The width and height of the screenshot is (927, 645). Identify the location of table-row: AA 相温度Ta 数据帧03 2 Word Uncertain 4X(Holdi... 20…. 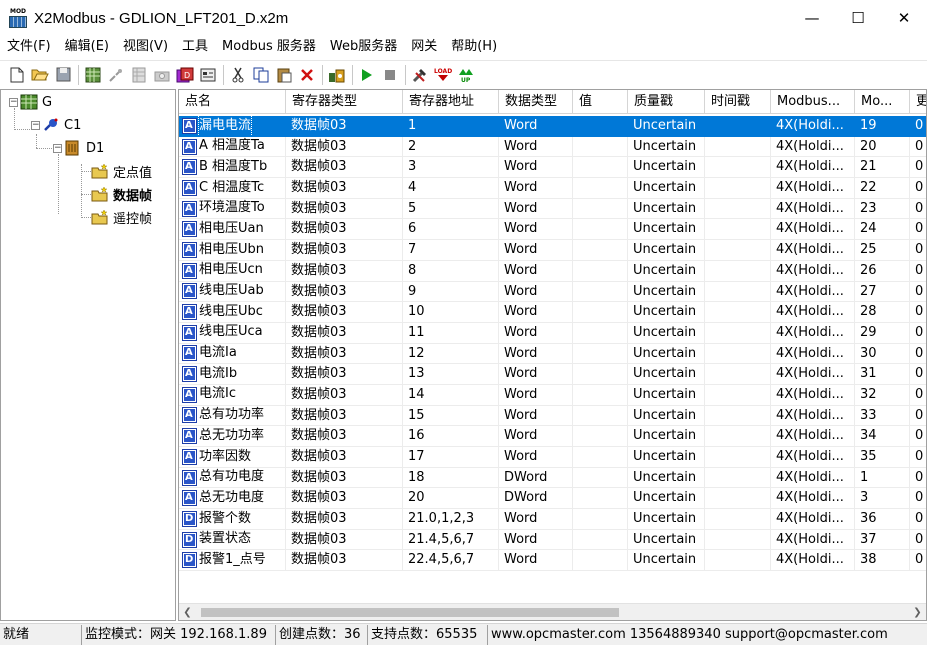
(552, 147).